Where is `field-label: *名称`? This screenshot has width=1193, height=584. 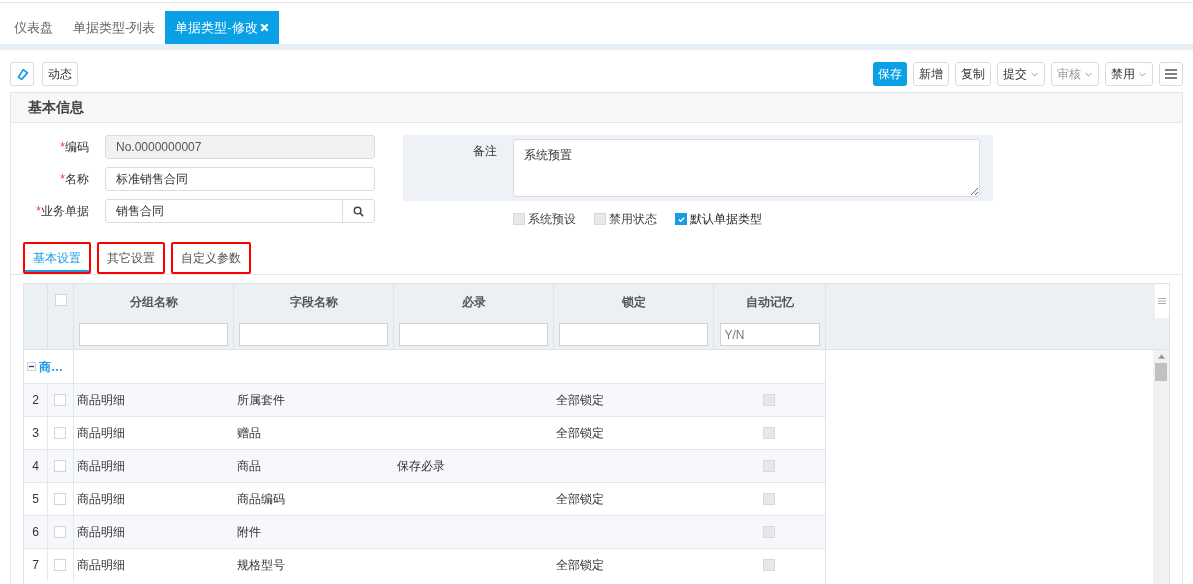 field-label: *名称 is located at coordinates (74, 179).